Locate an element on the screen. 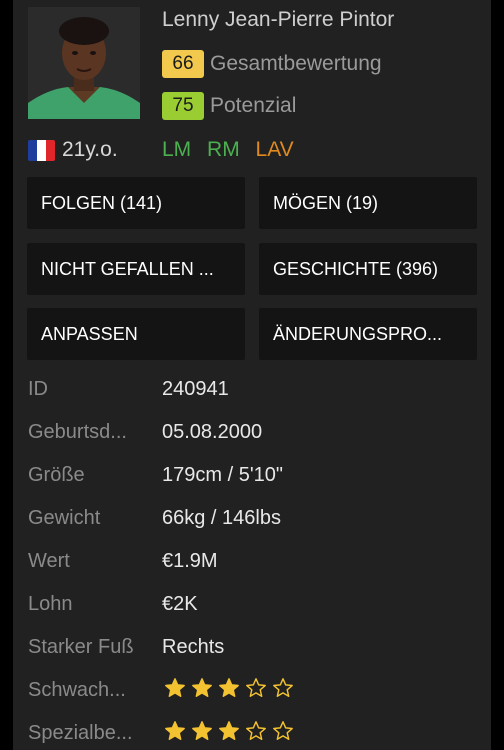 This screenshot has height=750, width=504. player-age: 21y.o. is located at coordinates (90, 149).